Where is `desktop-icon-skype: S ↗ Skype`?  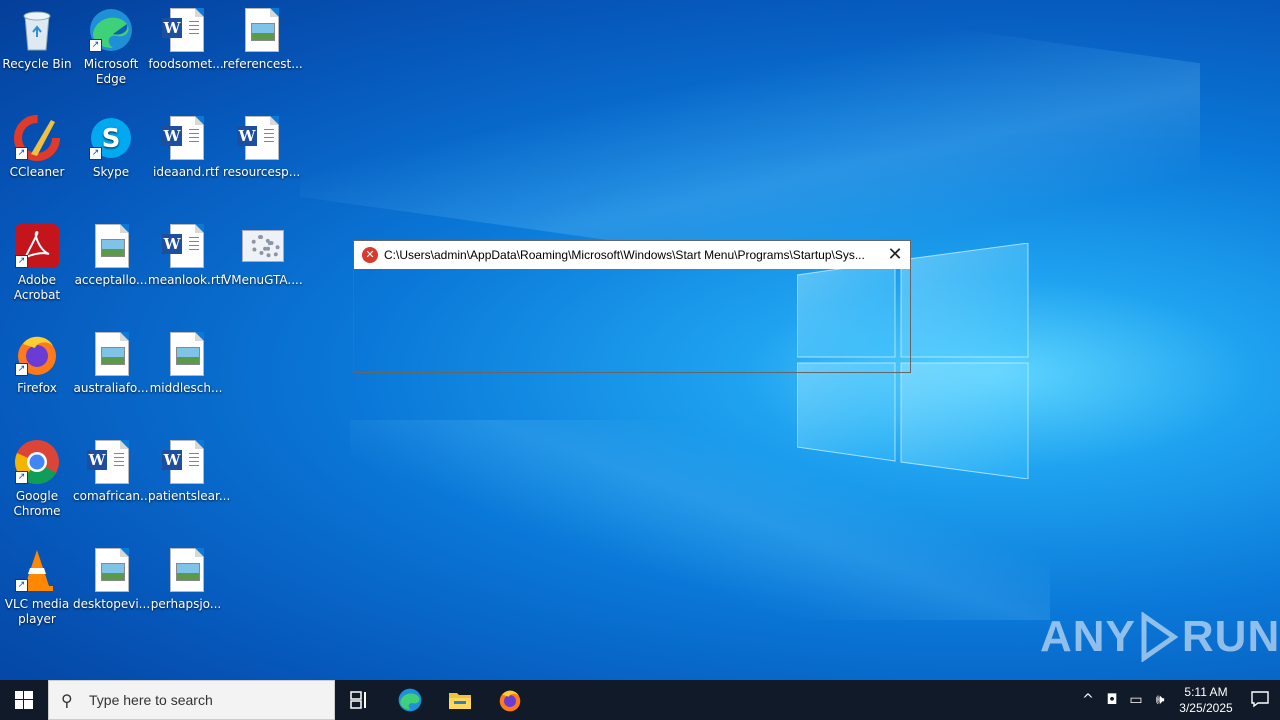 desktop-icon-skype: S ↗ Skype is located at coordinates (111, 144).